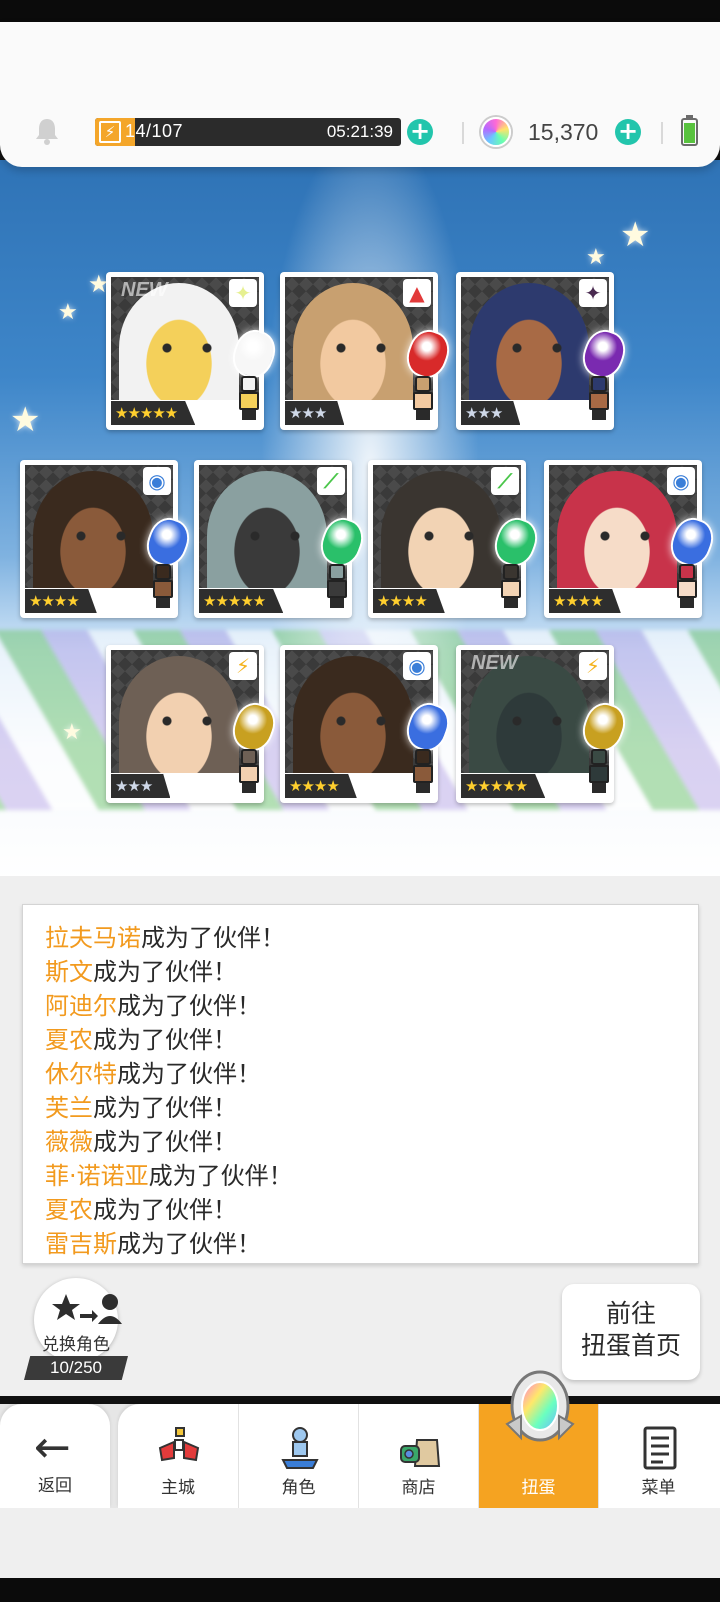 This screenshot has width=720, height=1602. What do you see at coordinates (248, 132) in the screenshot?
I see `energy-bar: ⚡ 14/107 05:21:39` at bounding box center [248, 132].